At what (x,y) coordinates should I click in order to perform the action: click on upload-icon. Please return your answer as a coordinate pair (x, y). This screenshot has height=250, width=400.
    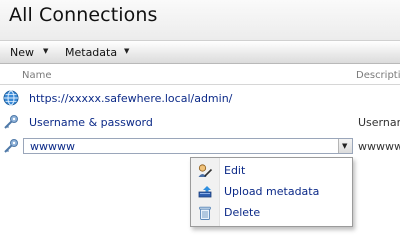
    Looking at the image, I should click on (205, 192).